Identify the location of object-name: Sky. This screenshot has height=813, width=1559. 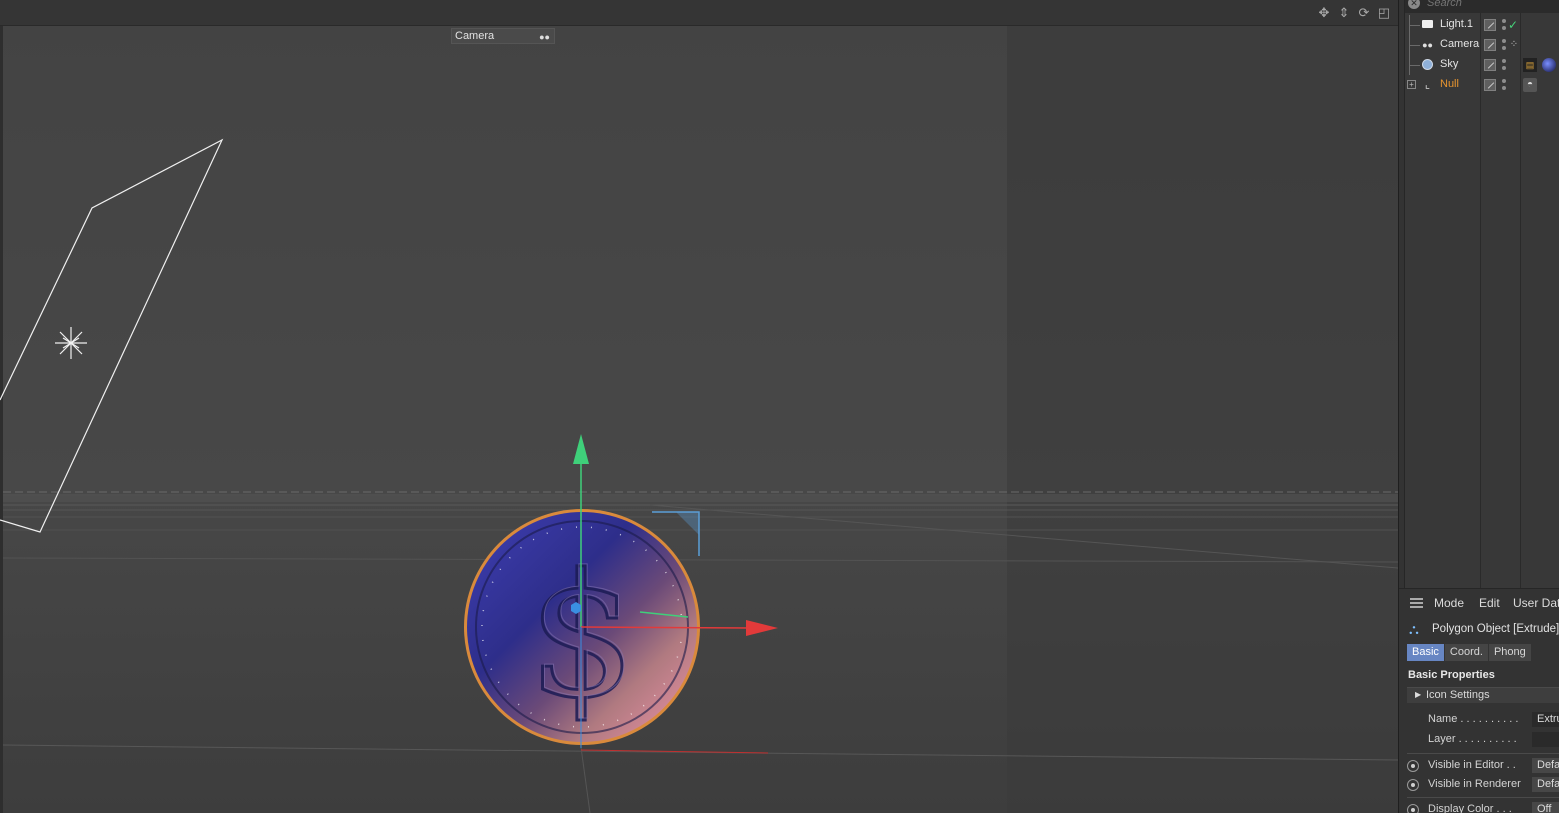
(1449, 64).